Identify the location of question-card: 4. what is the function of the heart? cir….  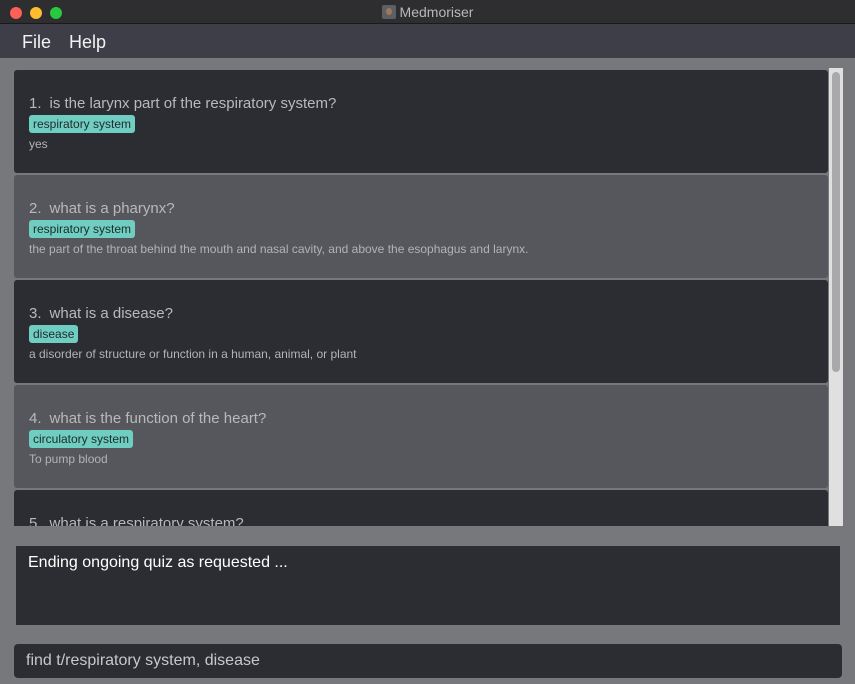
(421, 436).